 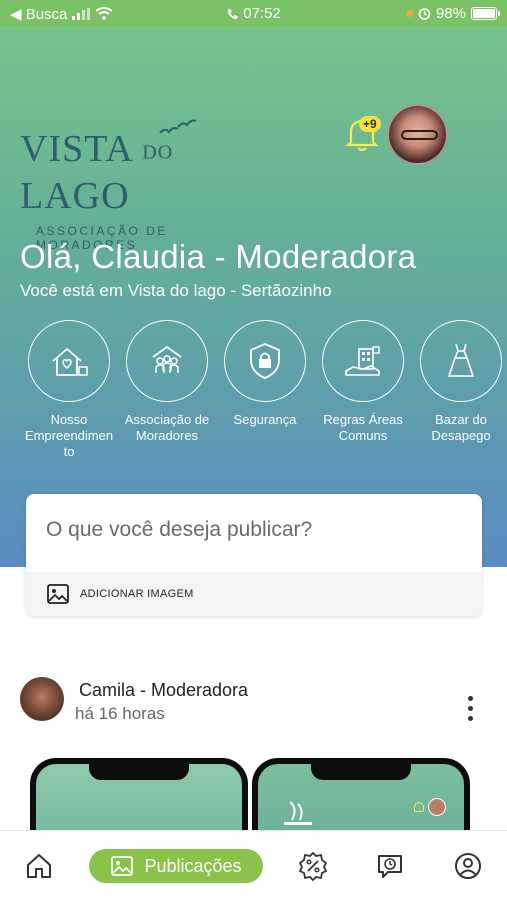 I want to click on shortcut-label: Regras Áreas Comuns, so click(x=363, y=427).